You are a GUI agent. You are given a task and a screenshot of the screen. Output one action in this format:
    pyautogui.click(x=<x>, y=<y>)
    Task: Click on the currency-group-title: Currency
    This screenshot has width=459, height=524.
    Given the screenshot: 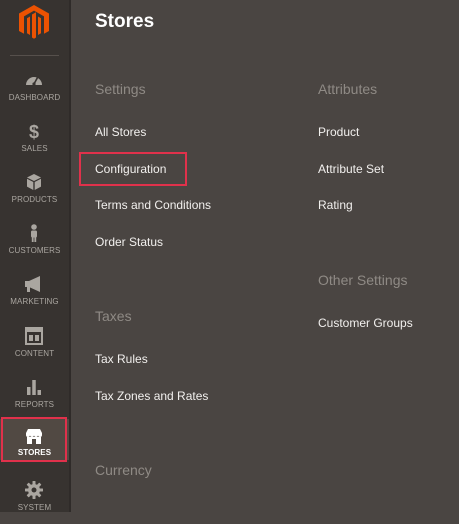 What is the action you would take?
    pyautogui.click(x=123, y=470)
    